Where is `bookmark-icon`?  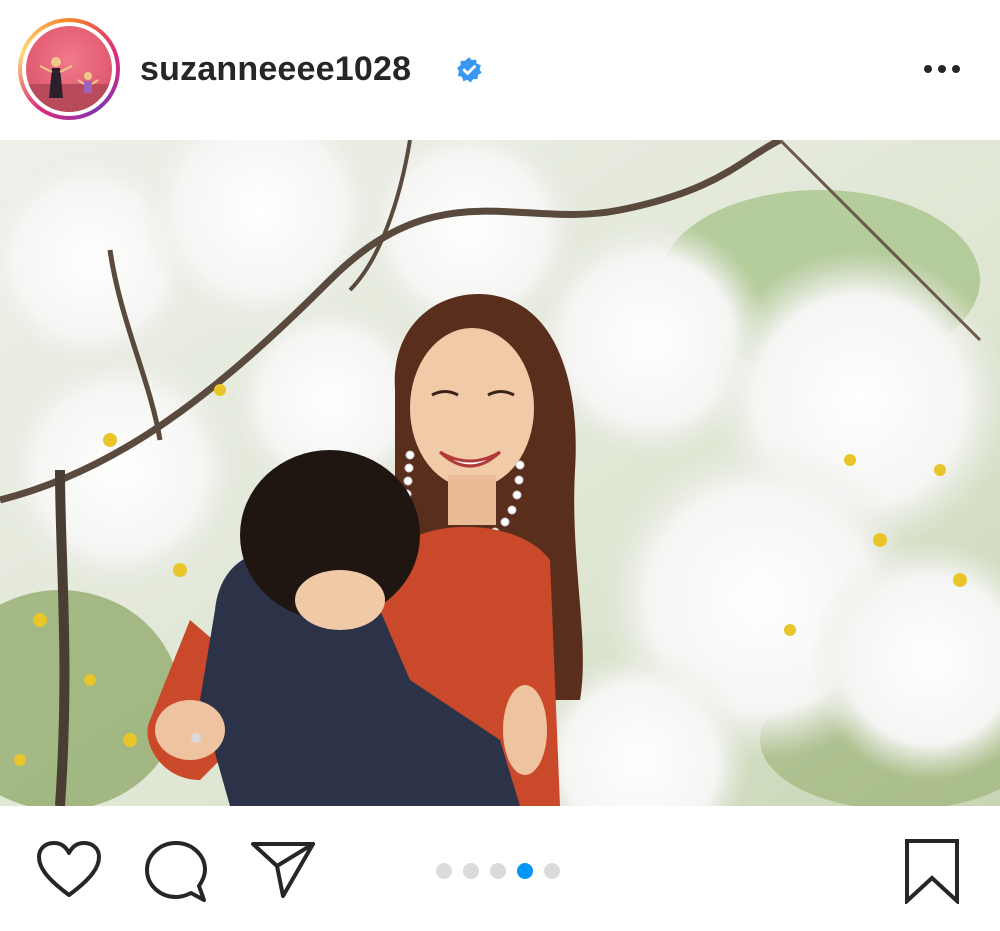 bookmark-icon is located at coordinates (932, 871).